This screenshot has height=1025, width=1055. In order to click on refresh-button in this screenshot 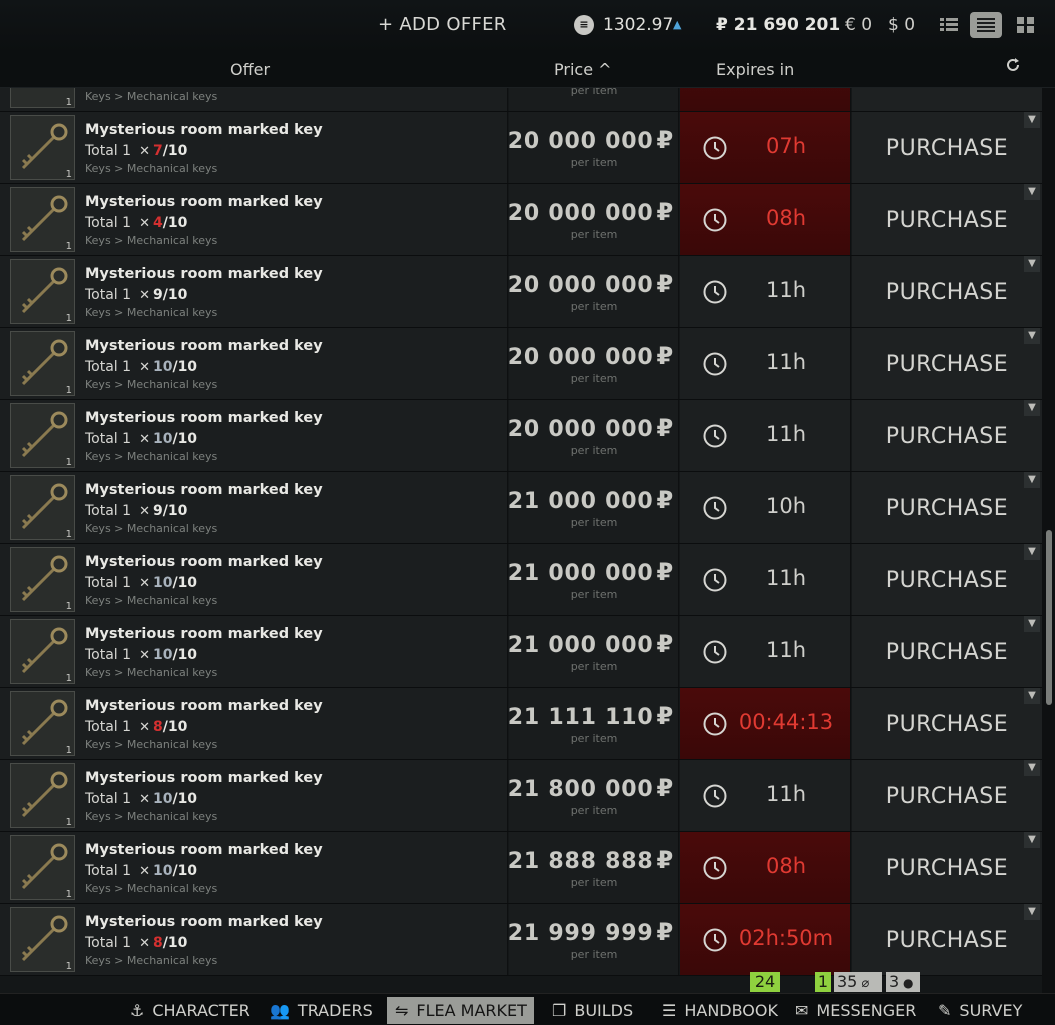, I will do `click(1013, 67)`.